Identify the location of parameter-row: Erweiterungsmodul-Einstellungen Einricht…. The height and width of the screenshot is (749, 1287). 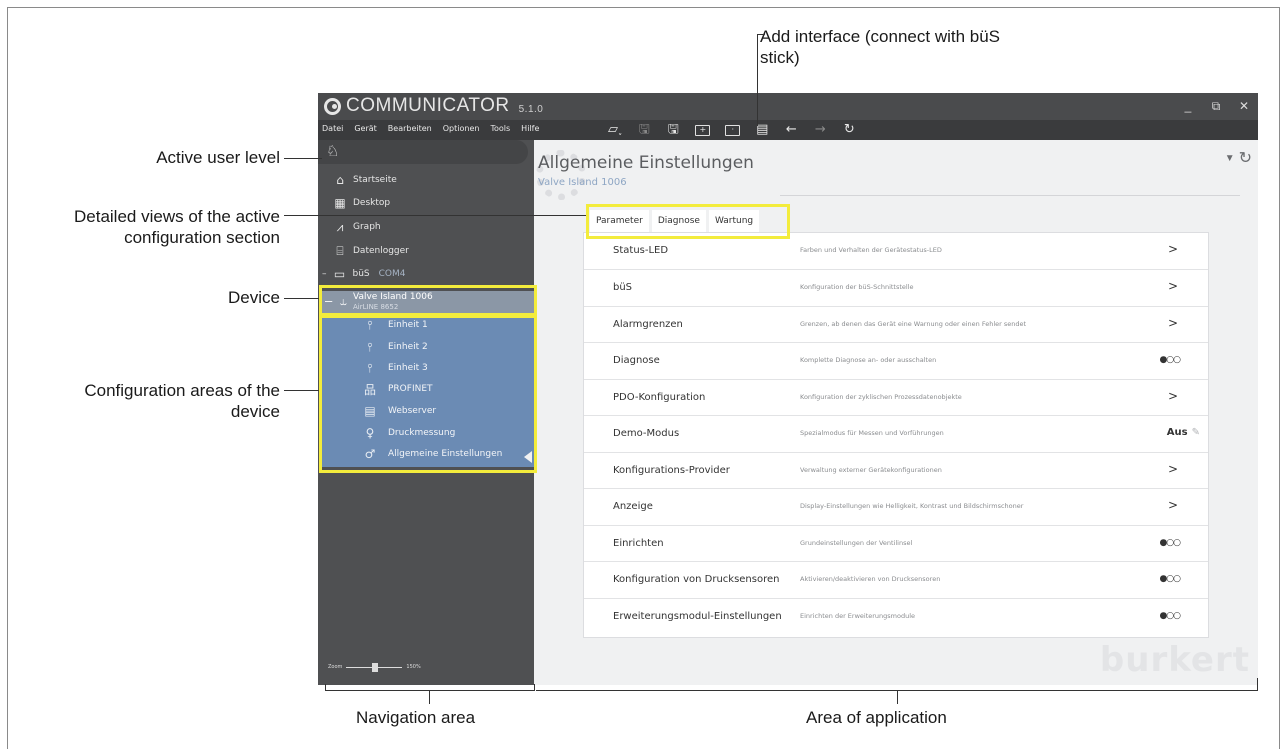
(896, 616).